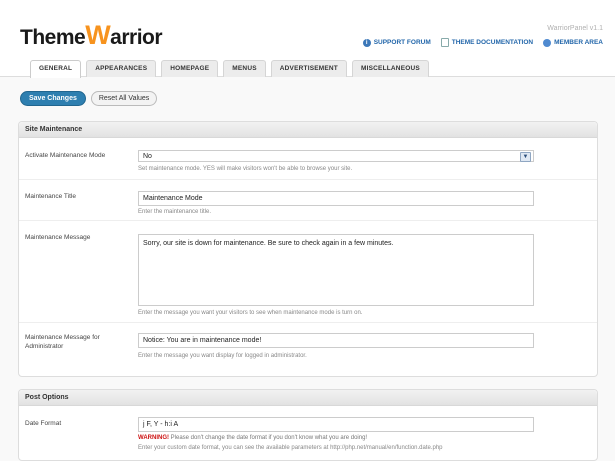 This screenshot has width=615, height=461. I want to click on tab-miscellaneous: MISCELLANEOUS, so click(390, 68).